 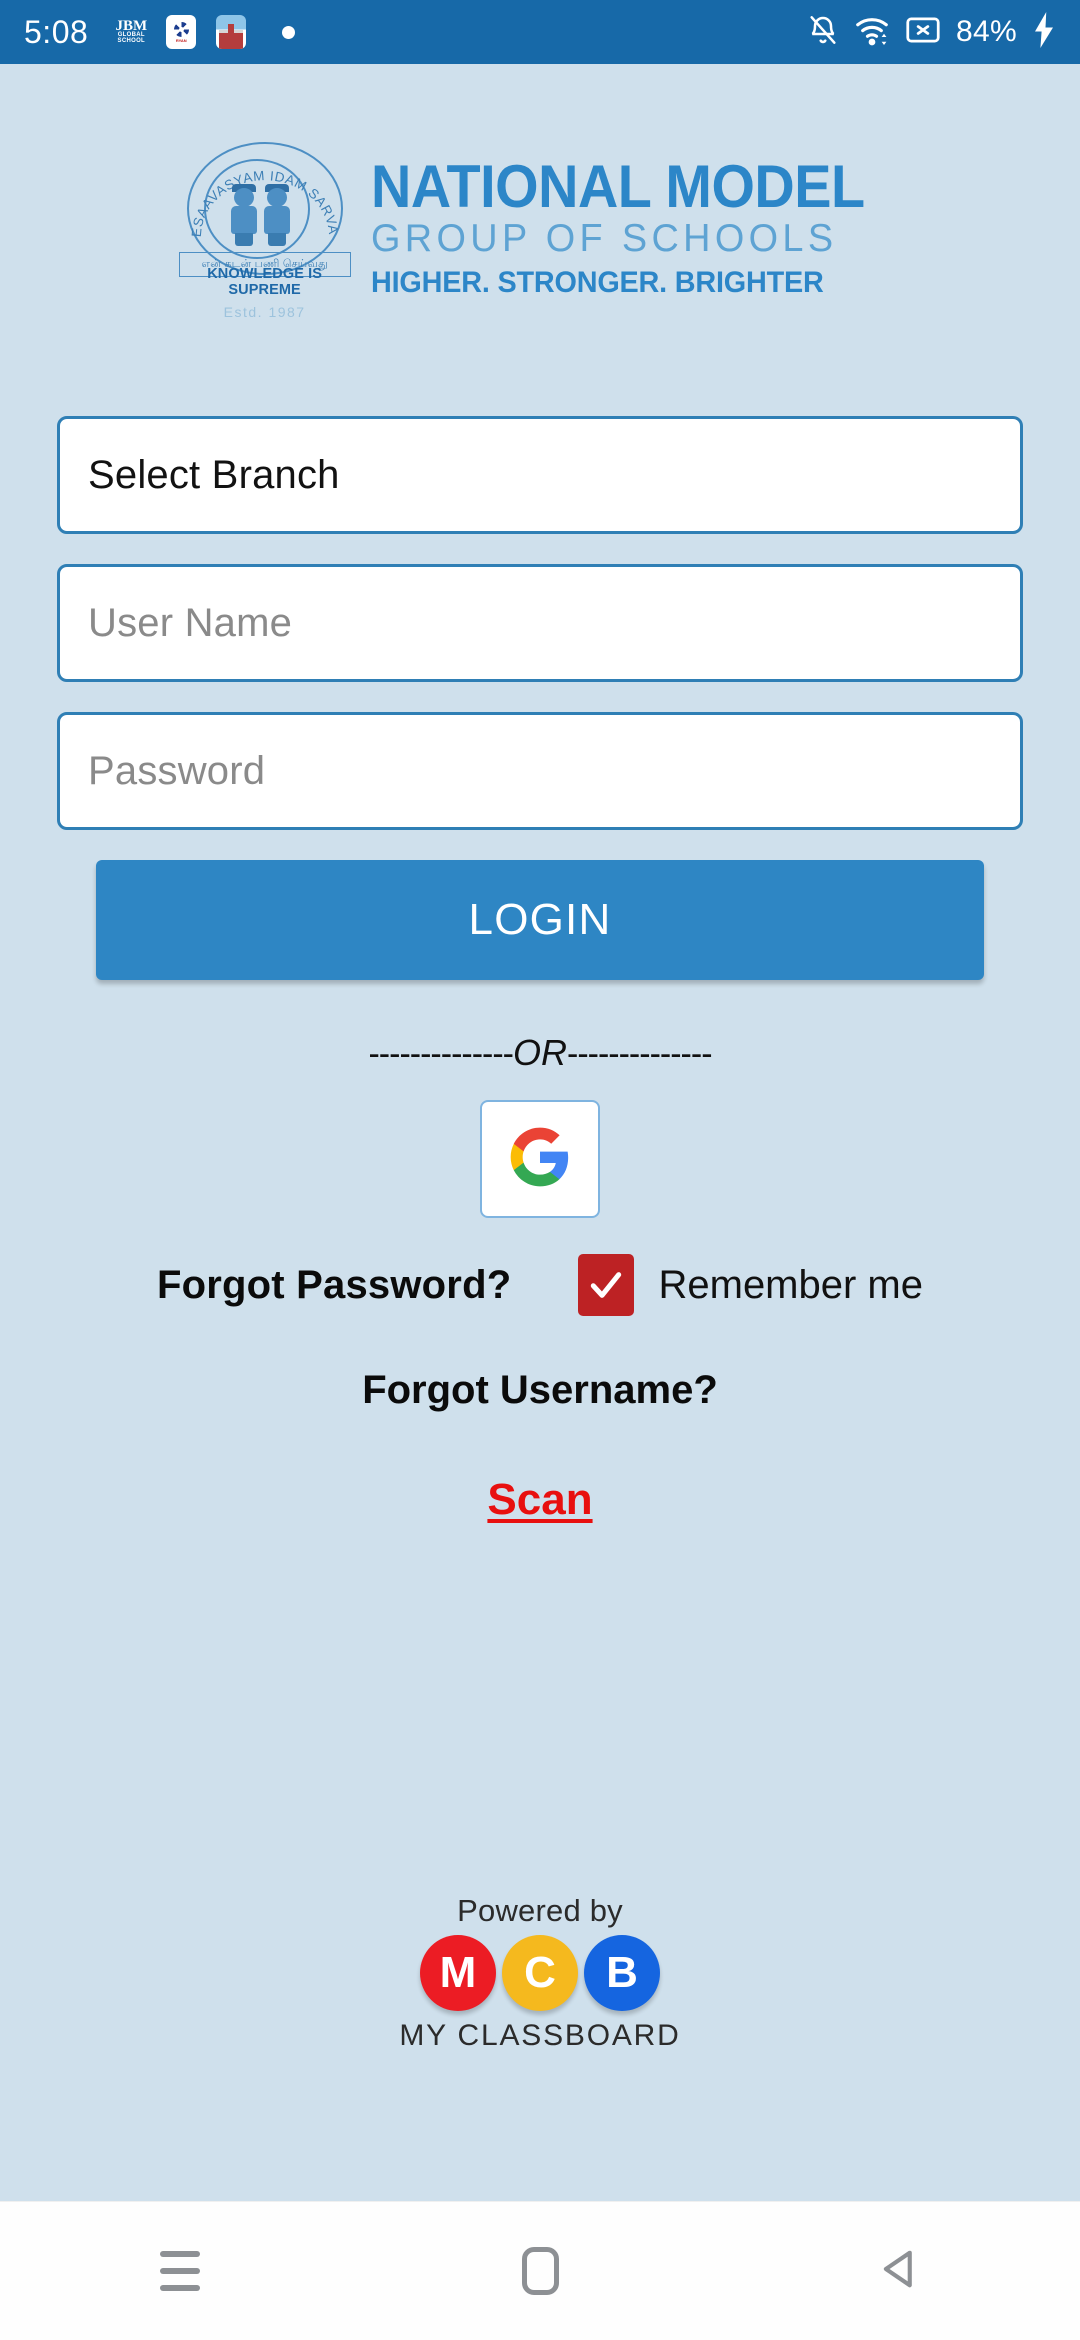 I want to click on or-divider-word: OR, so click(x=540, y=1052).